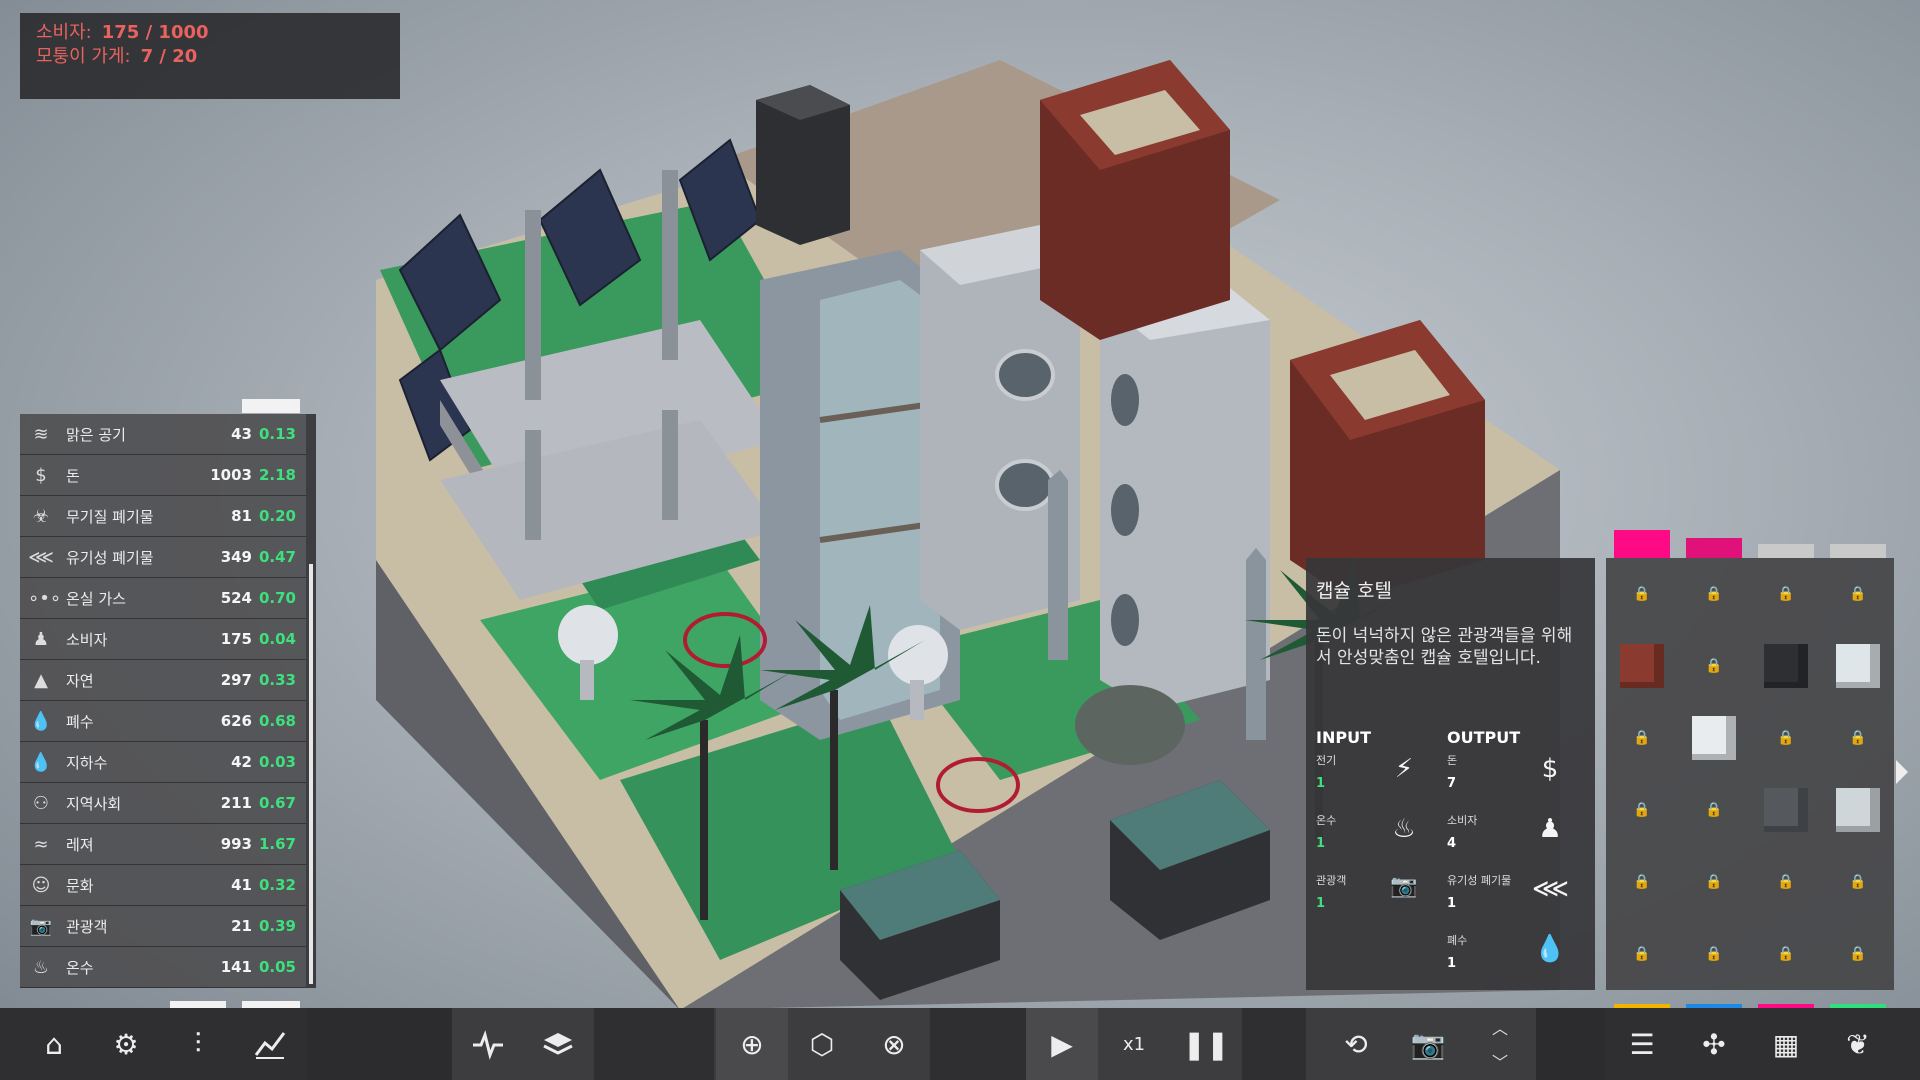  I want to click on resource-delta: 2.18, so click(277, 475).